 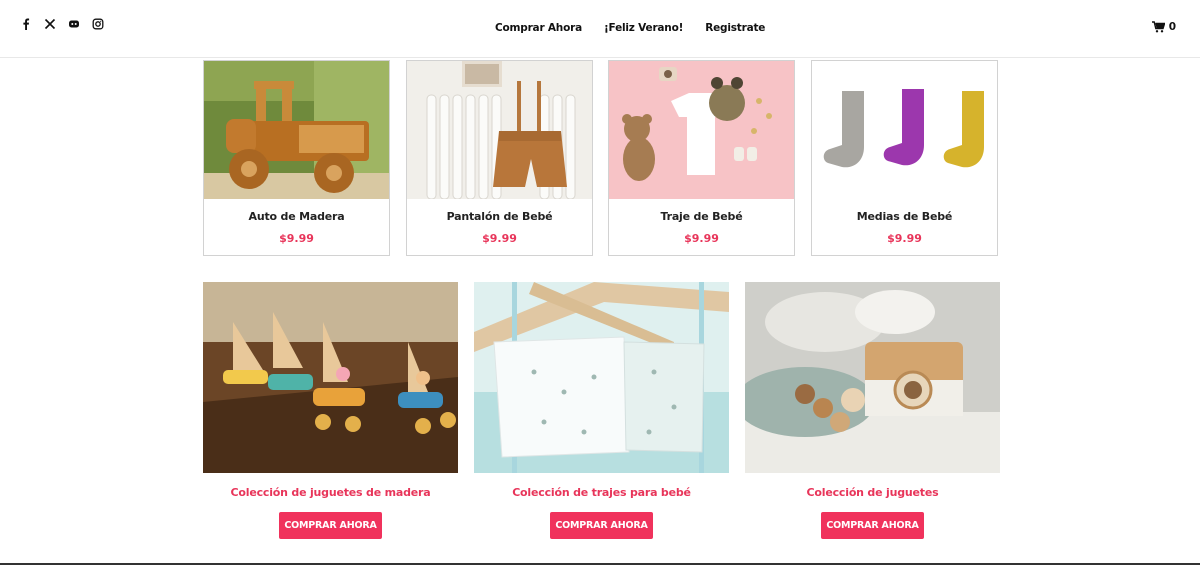 What do you see at coordinates (643, 28) in the screenshot?
I see `nav-feliz-verano: ¡Feliz Verano!` at bounding box center [643, 28].